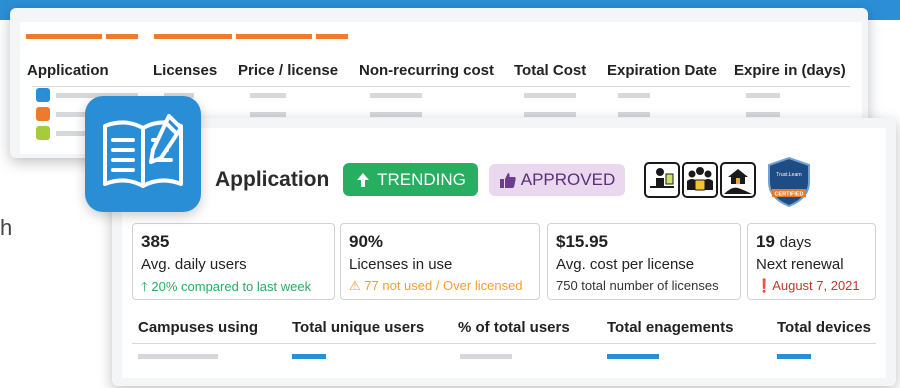  What do you see at coordinates (6, 227) in the screenshot?
I see `partial-text: h` at bounding box center [6, 227].